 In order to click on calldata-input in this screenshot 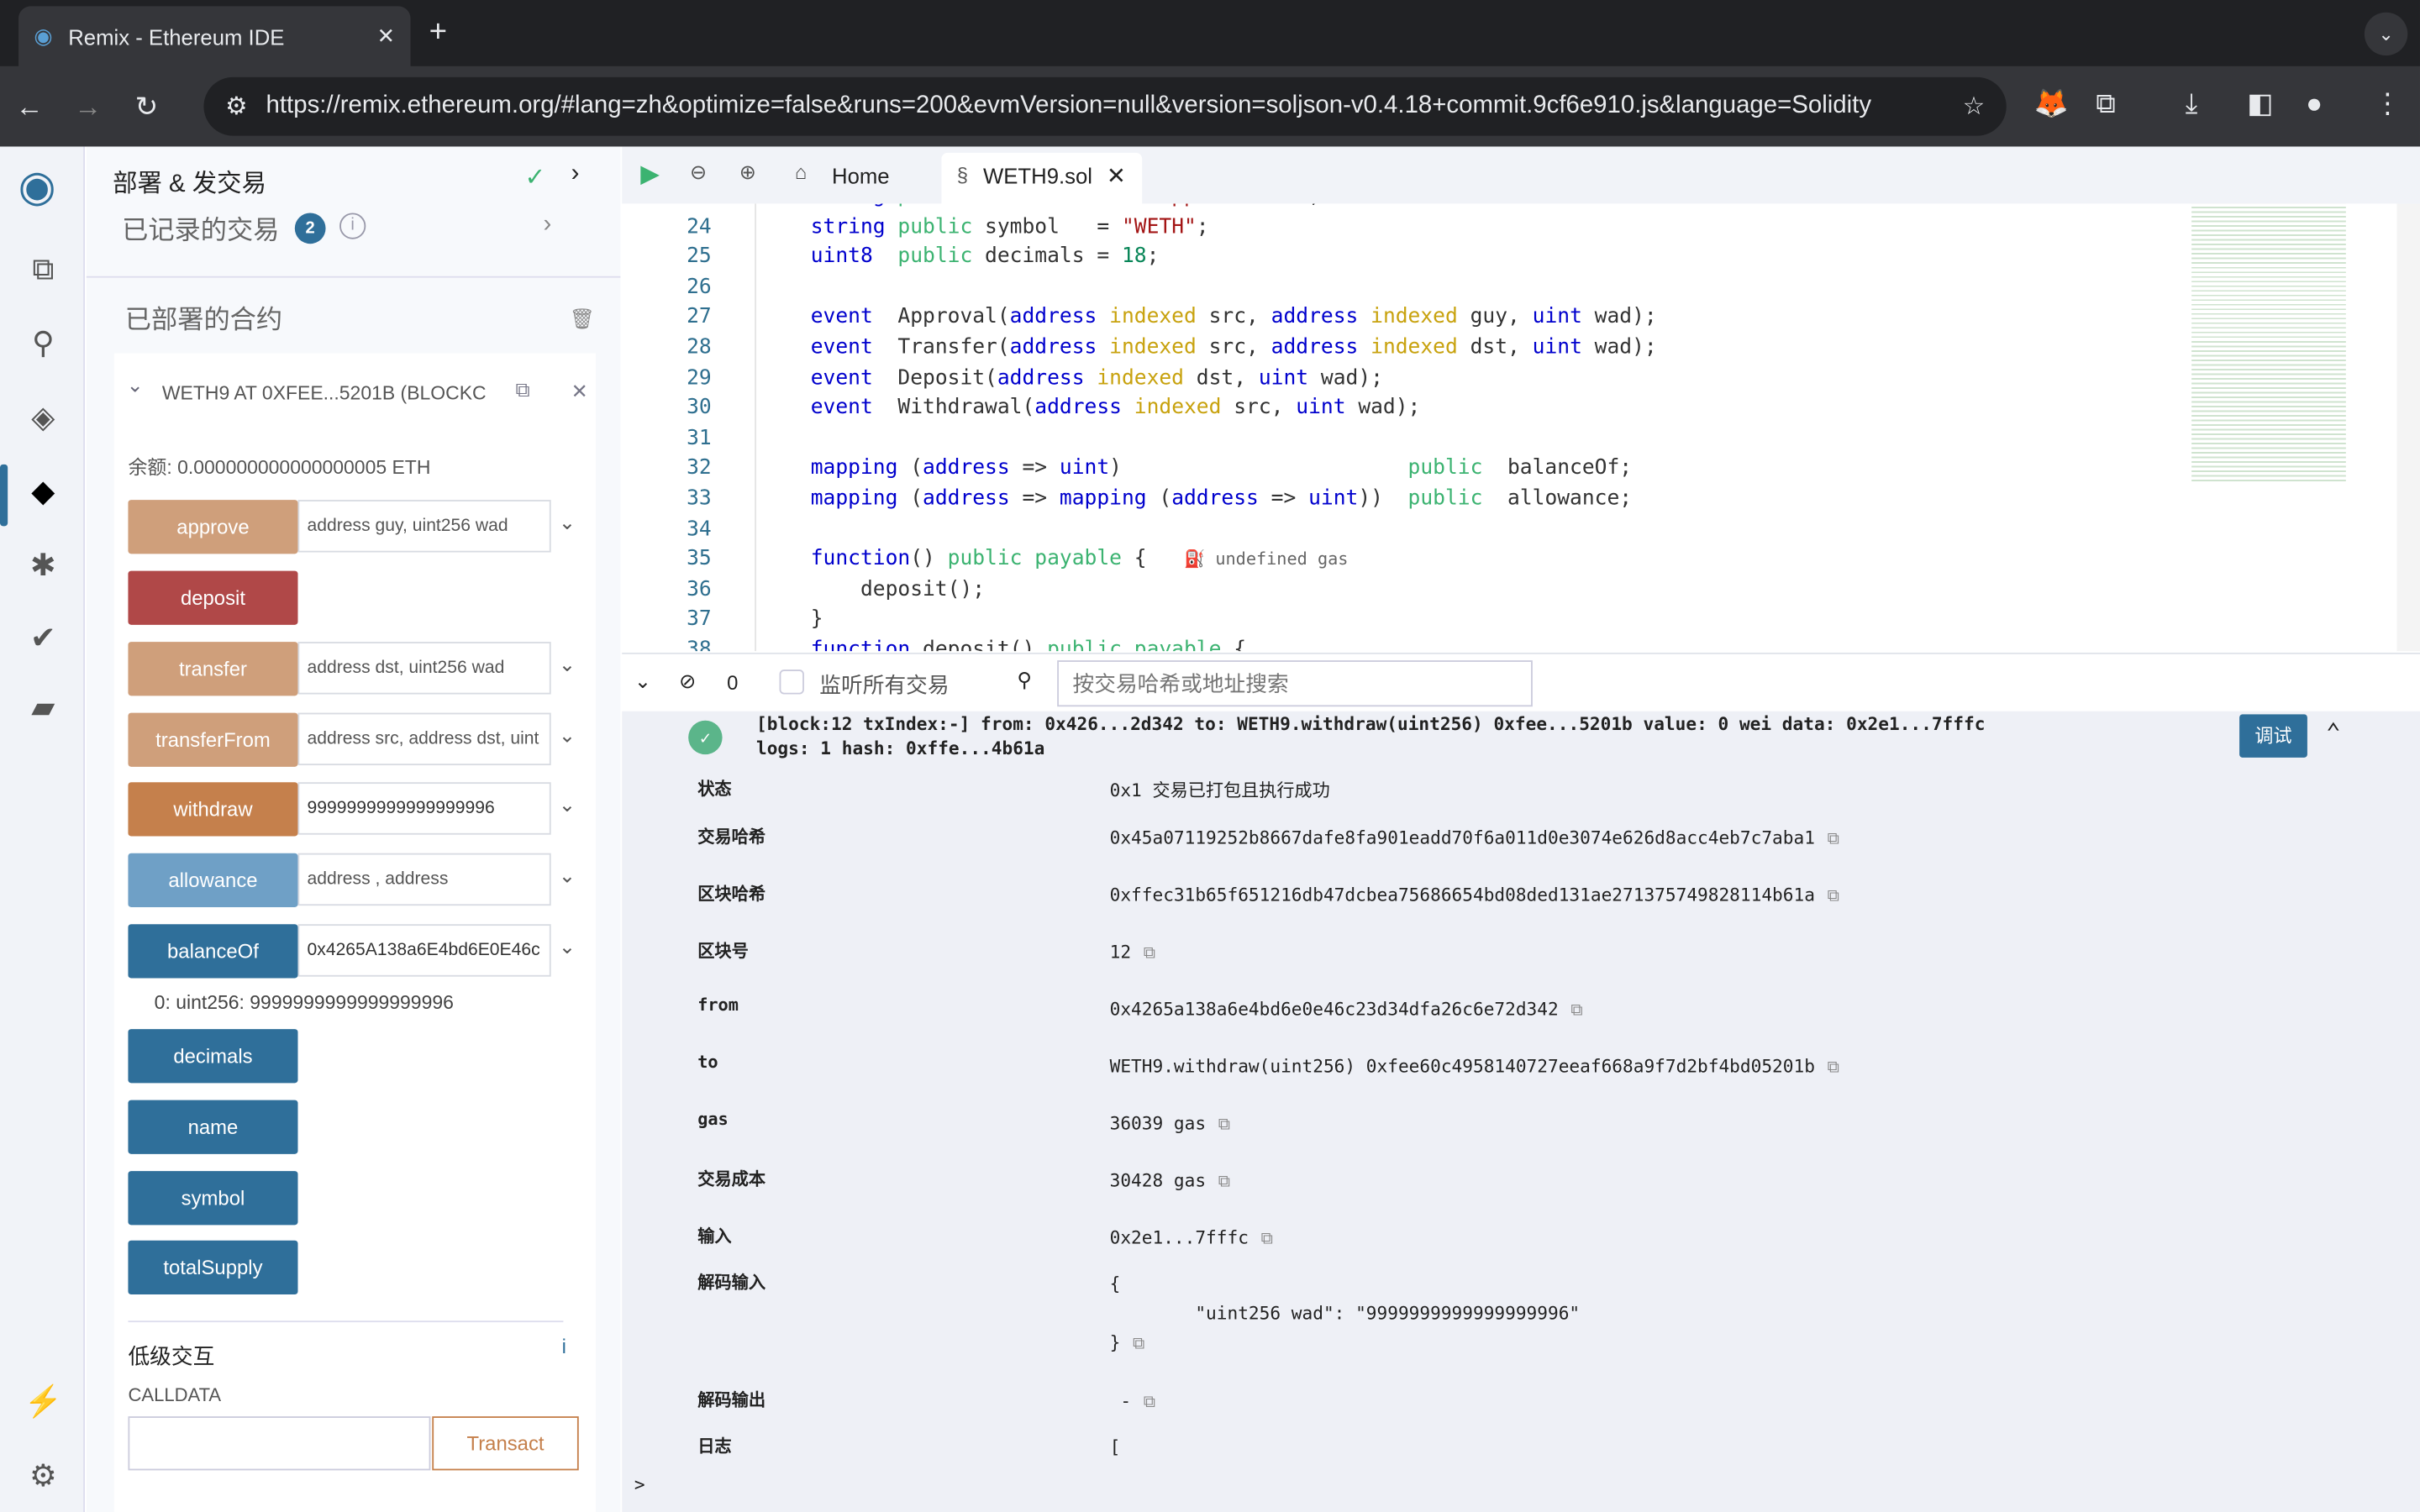, I will do `click(279, 1443)`.